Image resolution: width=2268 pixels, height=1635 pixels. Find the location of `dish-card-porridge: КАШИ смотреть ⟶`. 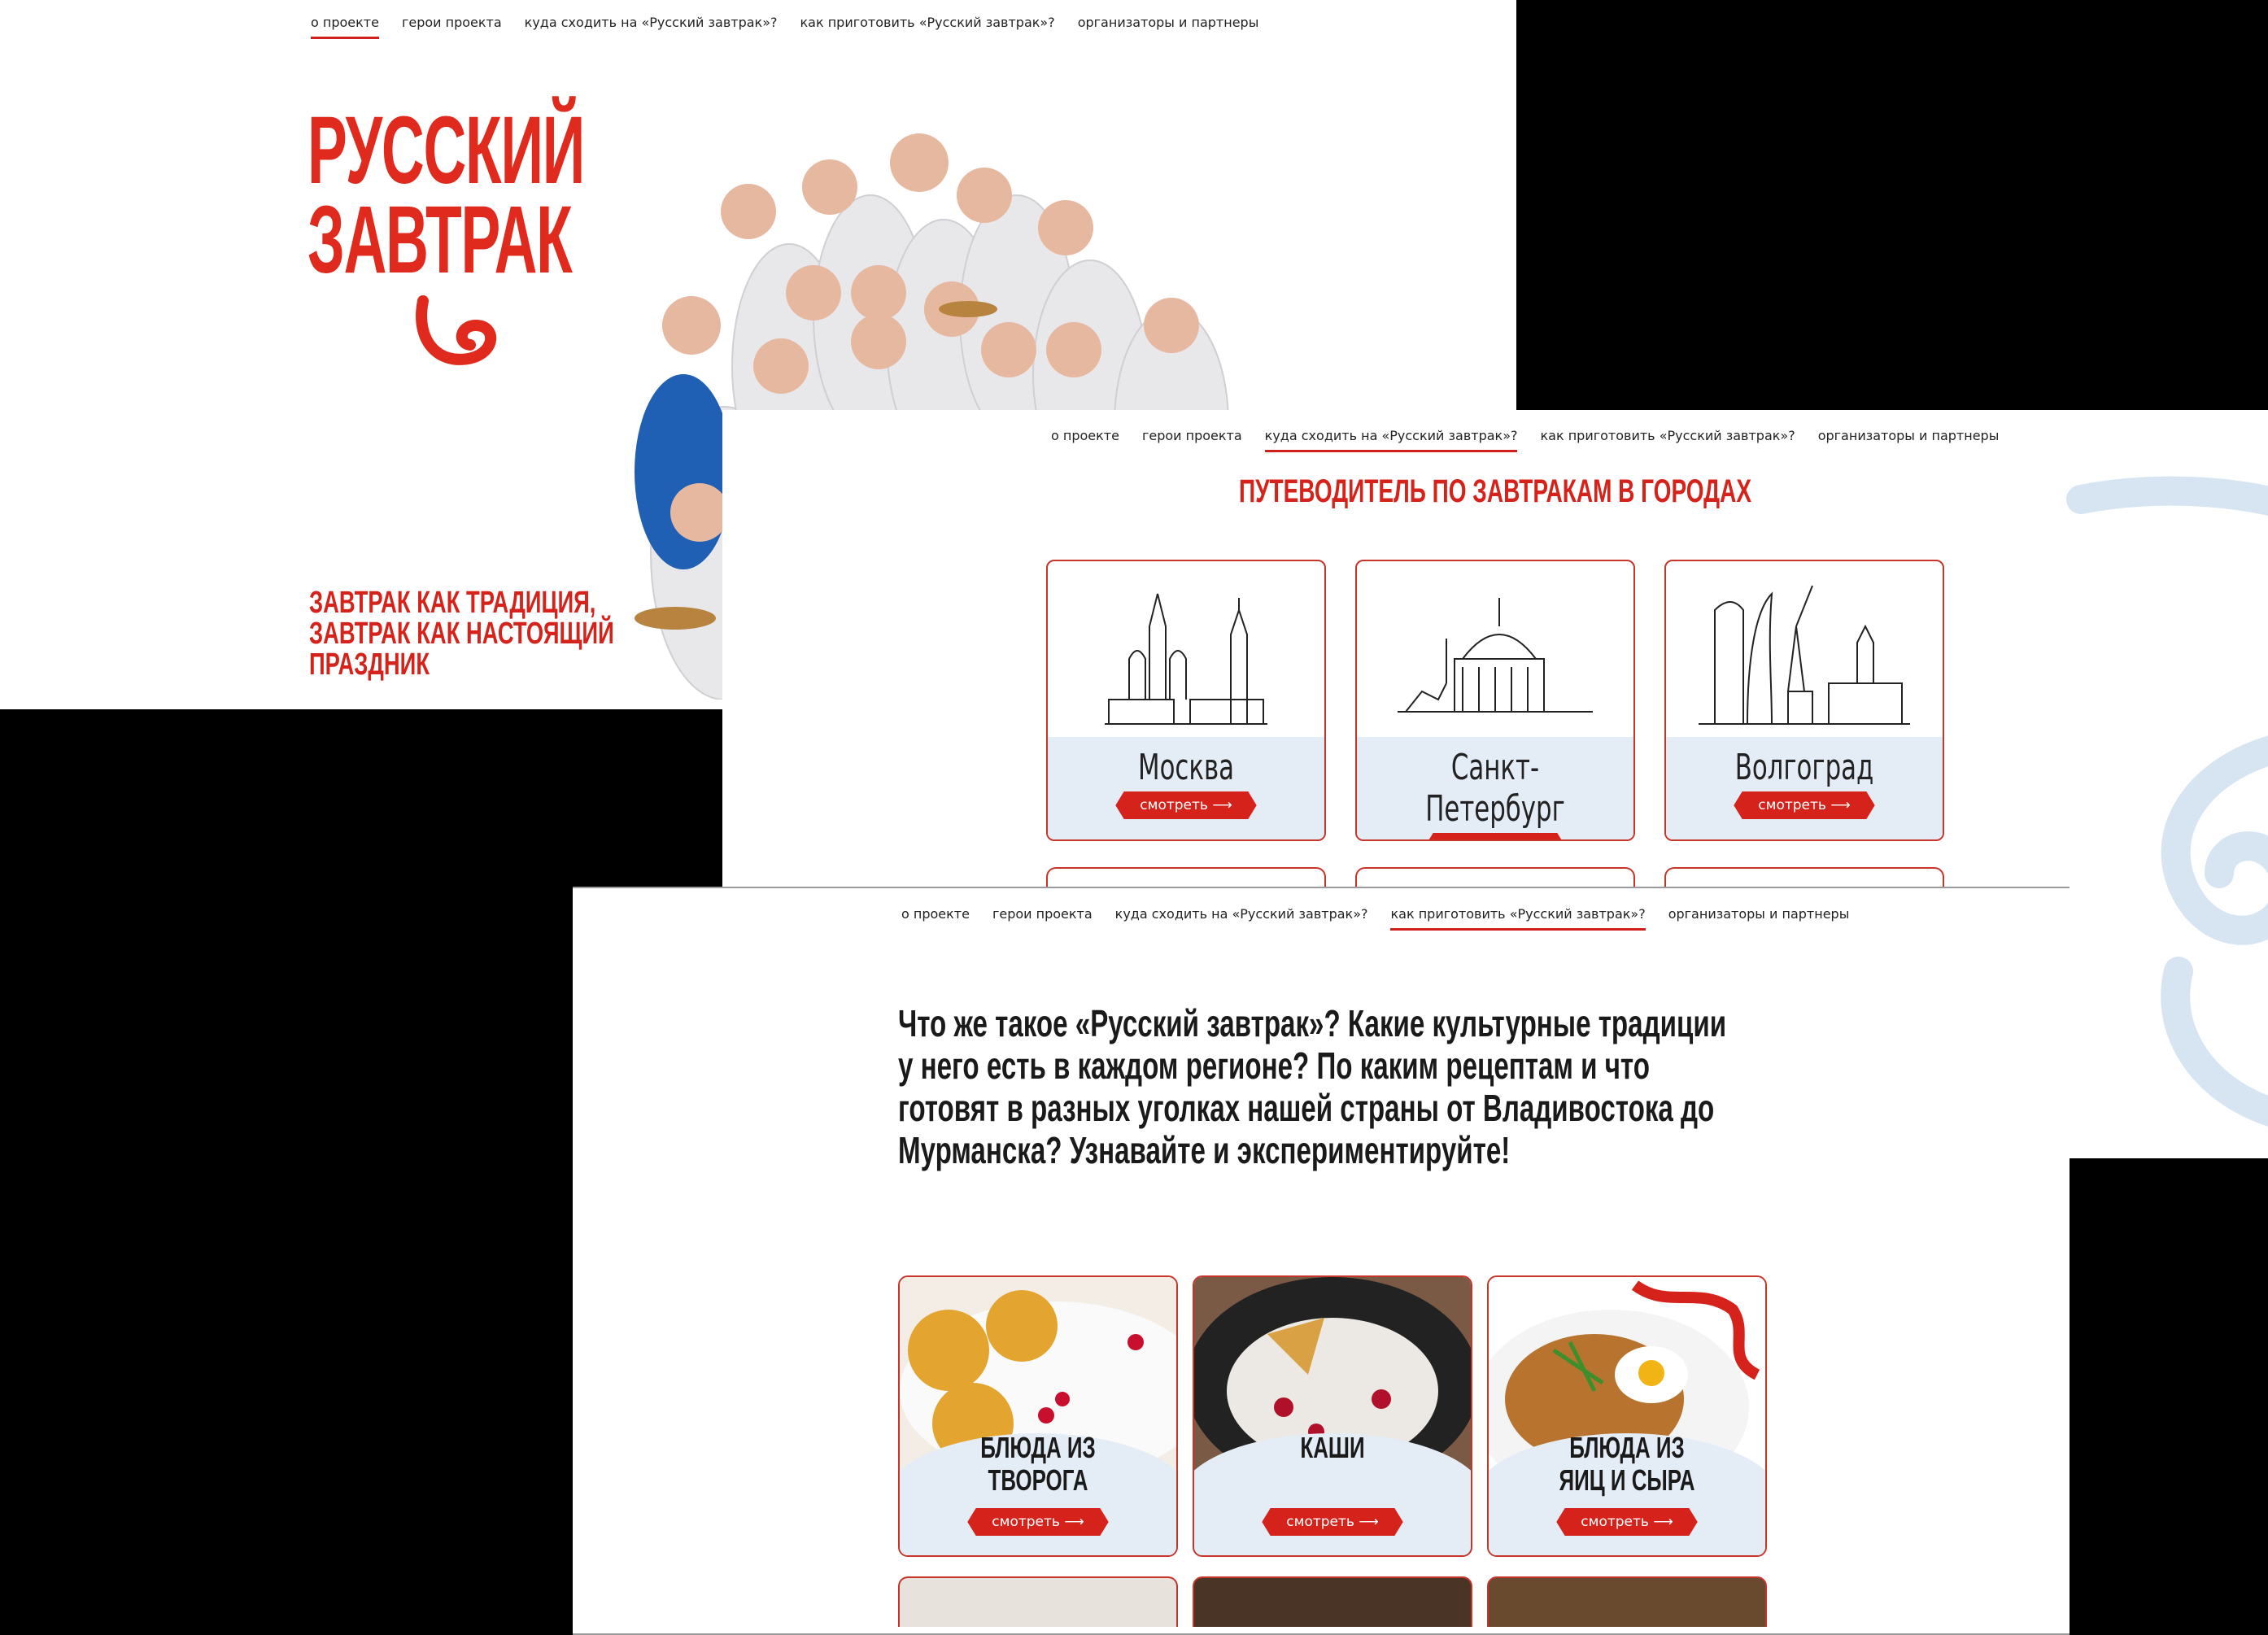

dish-card-porridge: КАШИ смотреть ⟶ is located at coordinates (1333, 1416).